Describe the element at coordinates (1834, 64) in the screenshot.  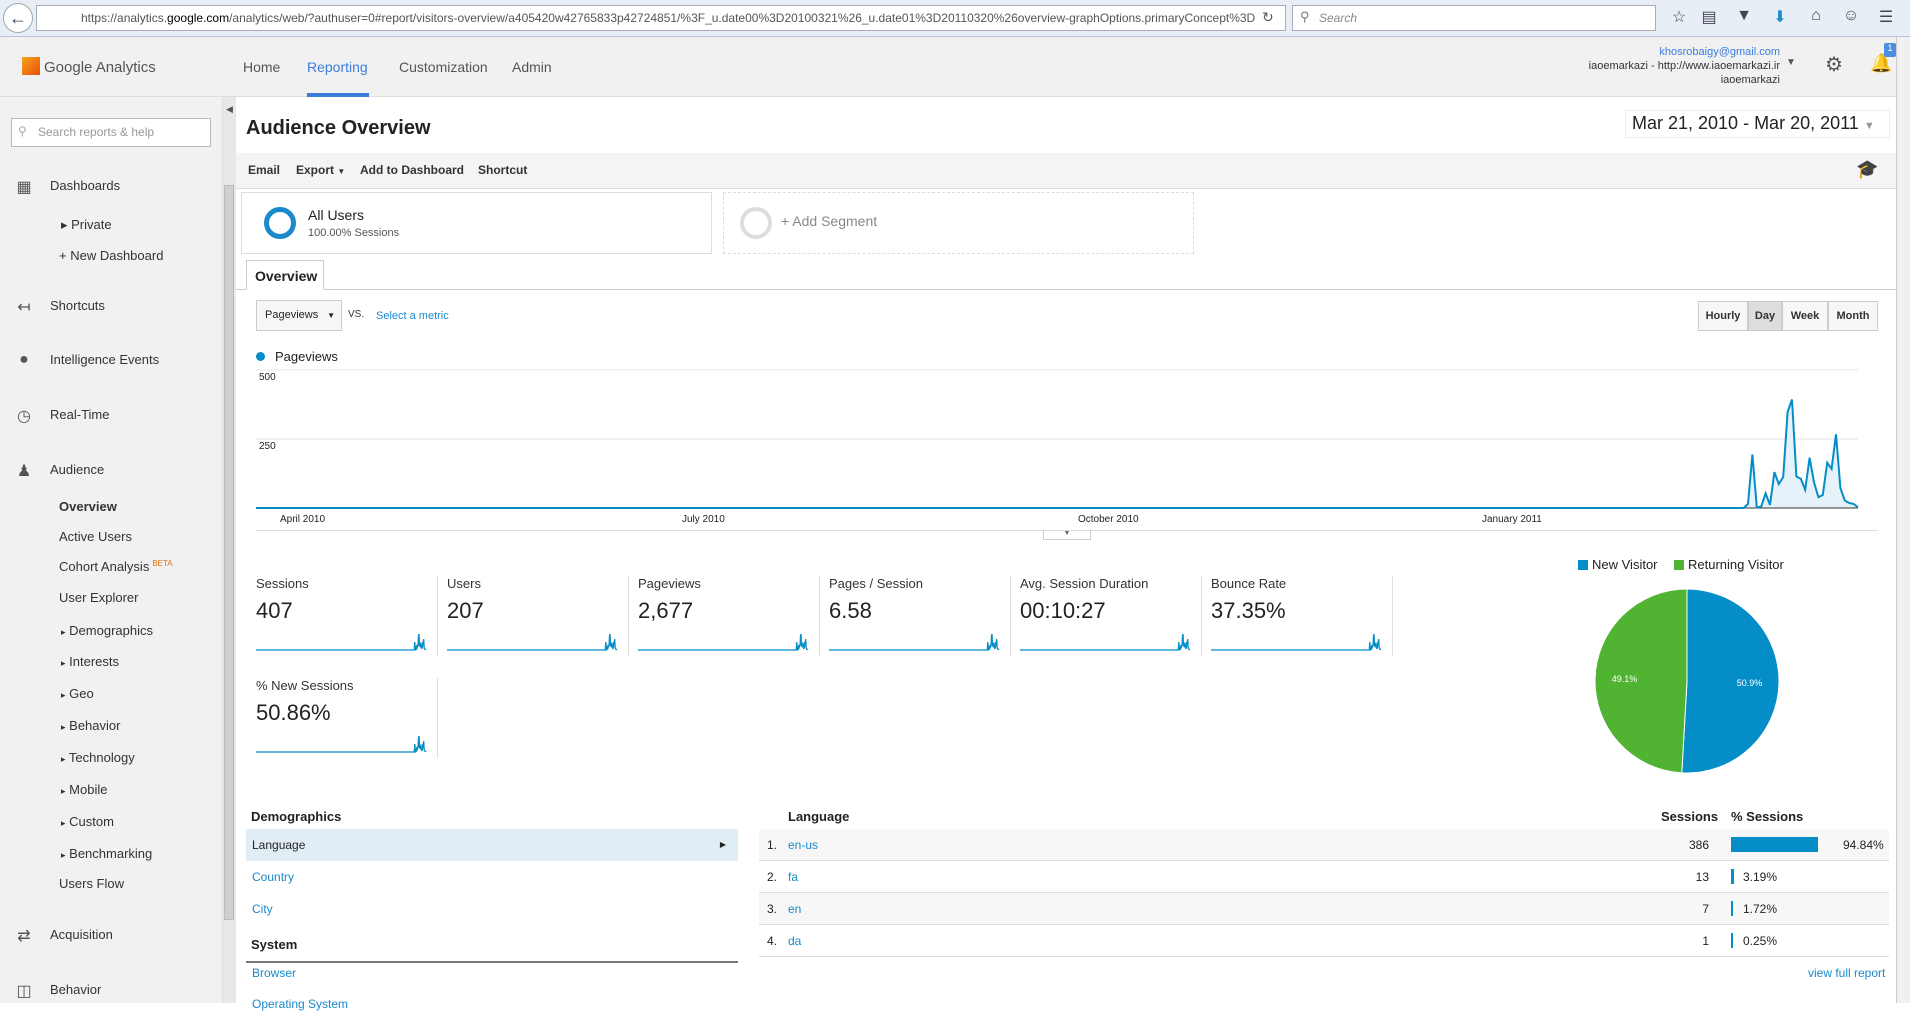
I see `gear-icon: ⚙` at that location.